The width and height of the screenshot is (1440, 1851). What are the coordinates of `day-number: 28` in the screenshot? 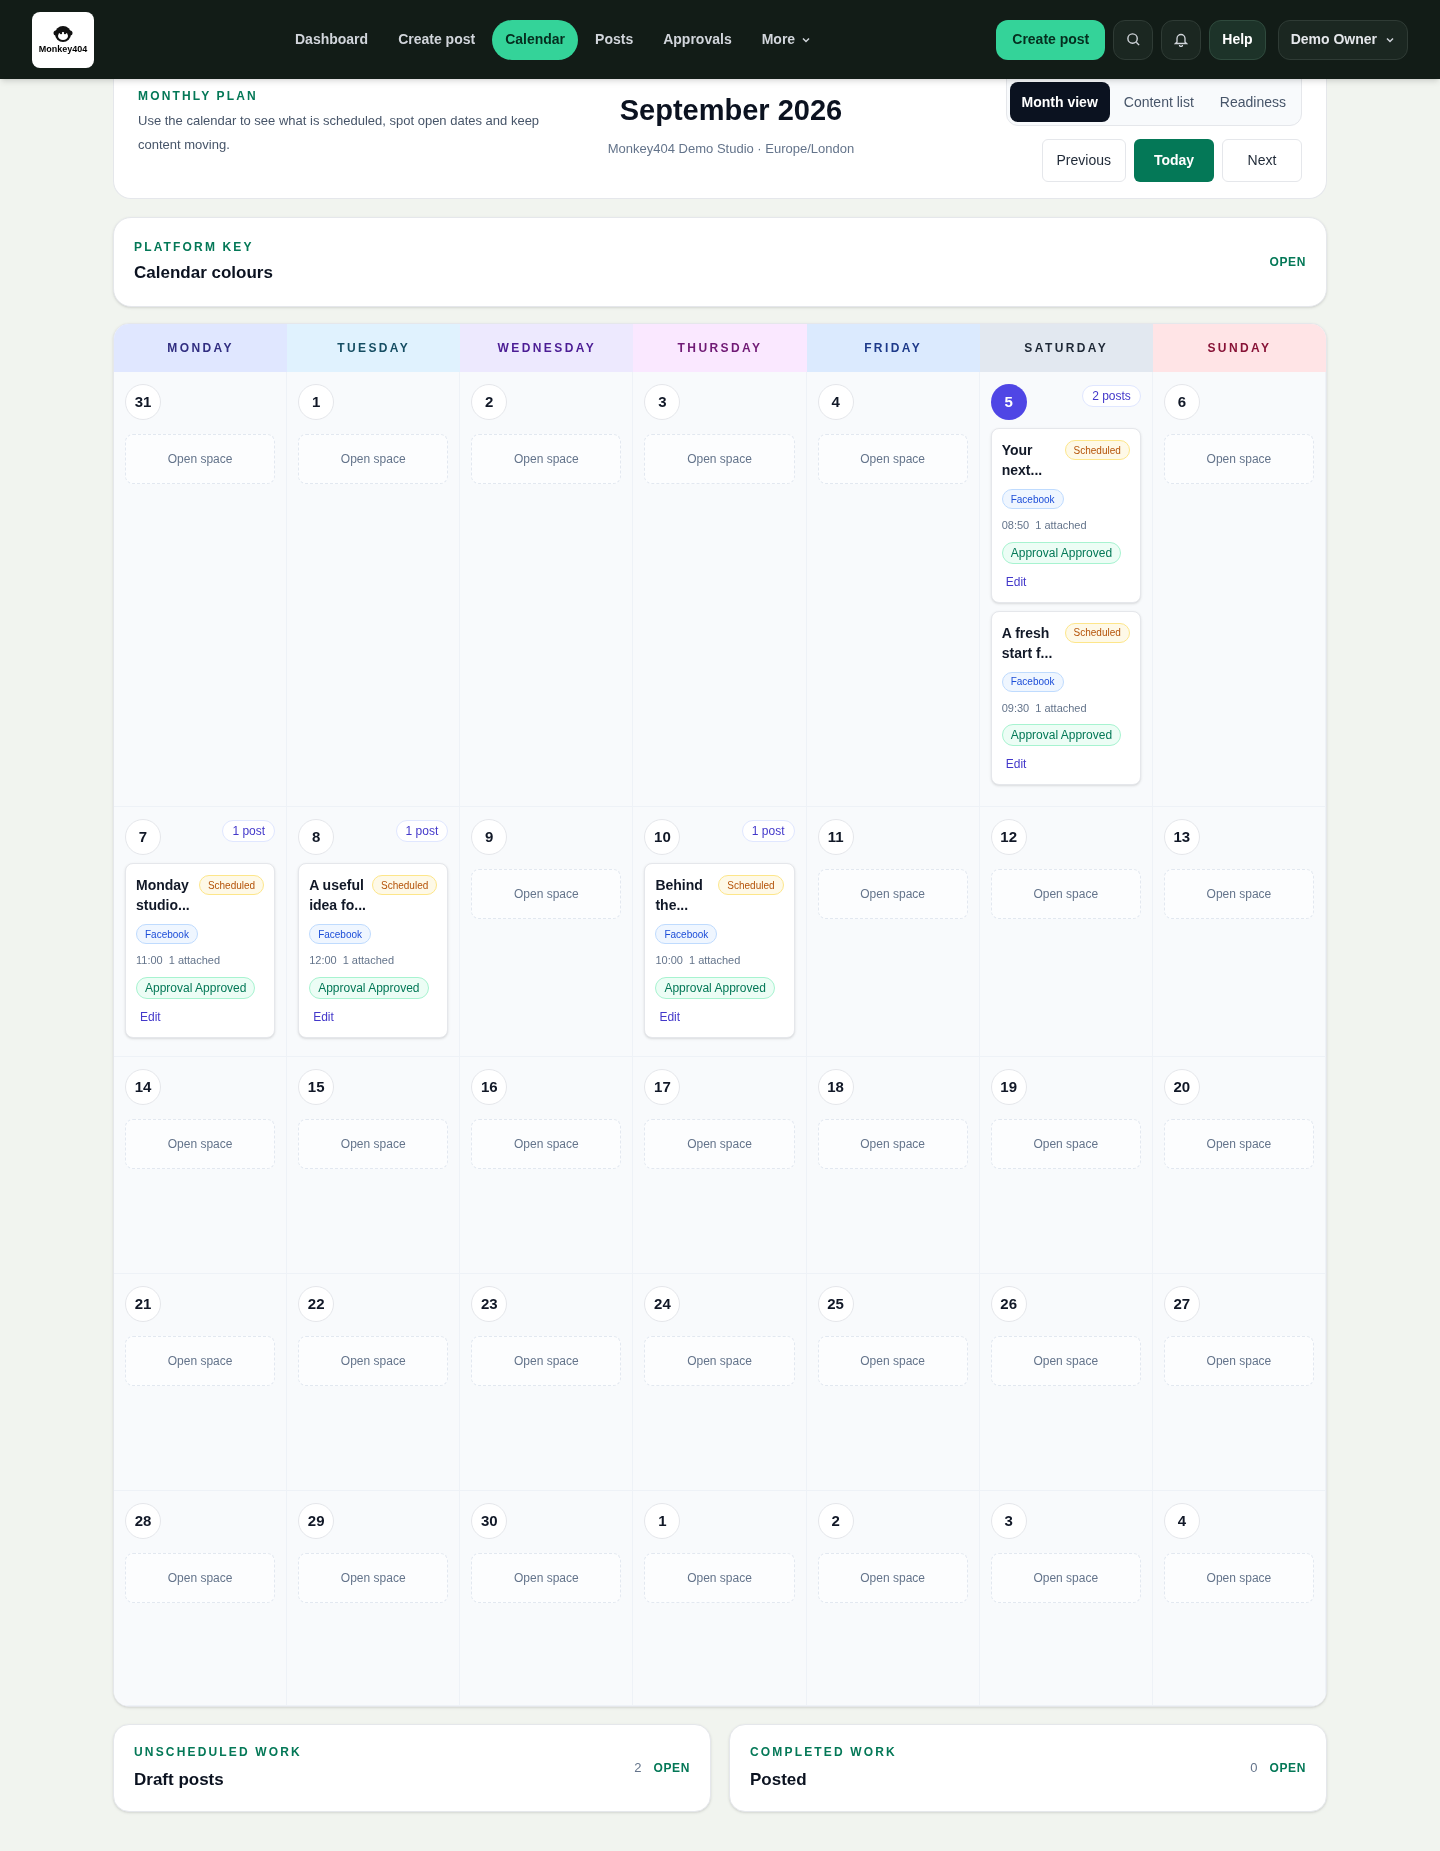 It's located at (143, 1521).